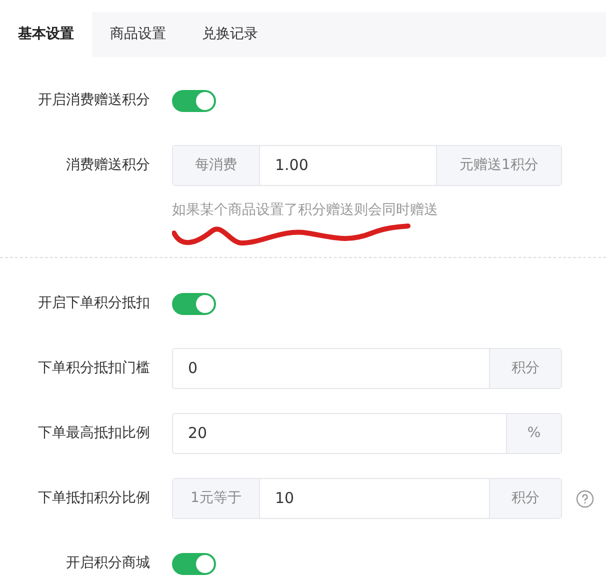  Describe the element at coordinates (339, 433) in the screenshot. I see `input-field: 20` at that location.